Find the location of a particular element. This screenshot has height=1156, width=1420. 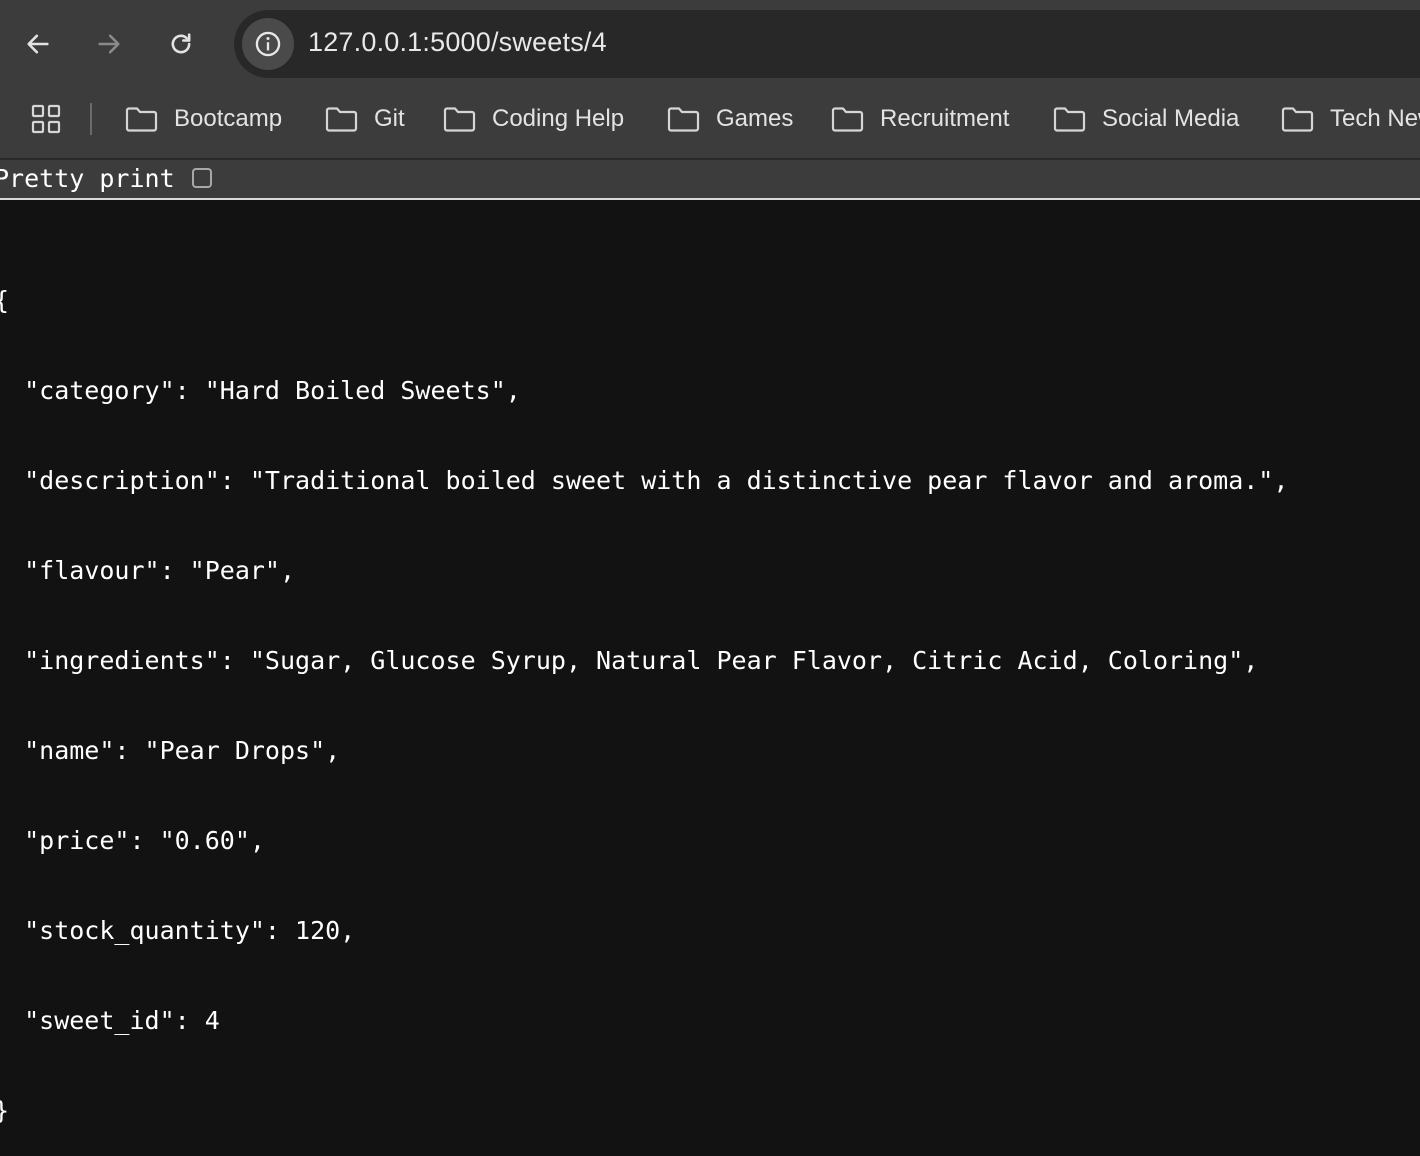

arrow-right-icon is located at coordinates (109, 44).